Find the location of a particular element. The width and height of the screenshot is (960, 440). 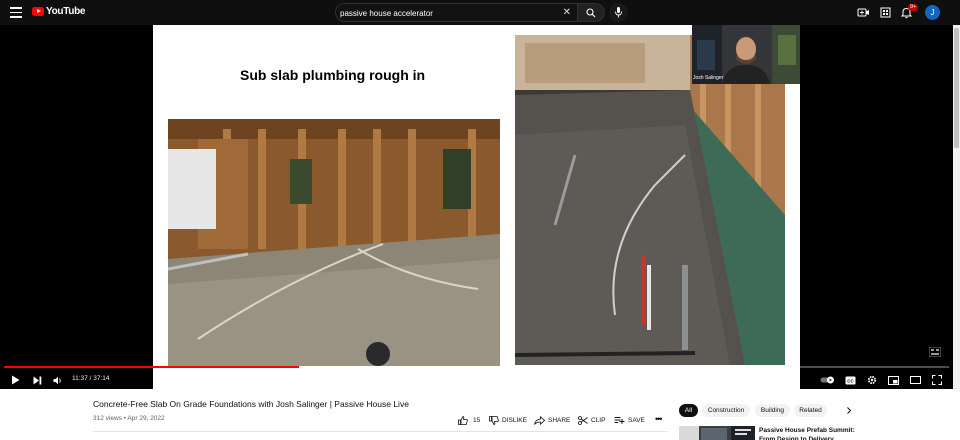

notification-count-badge: 9+ is located at coordinates (913, 7).